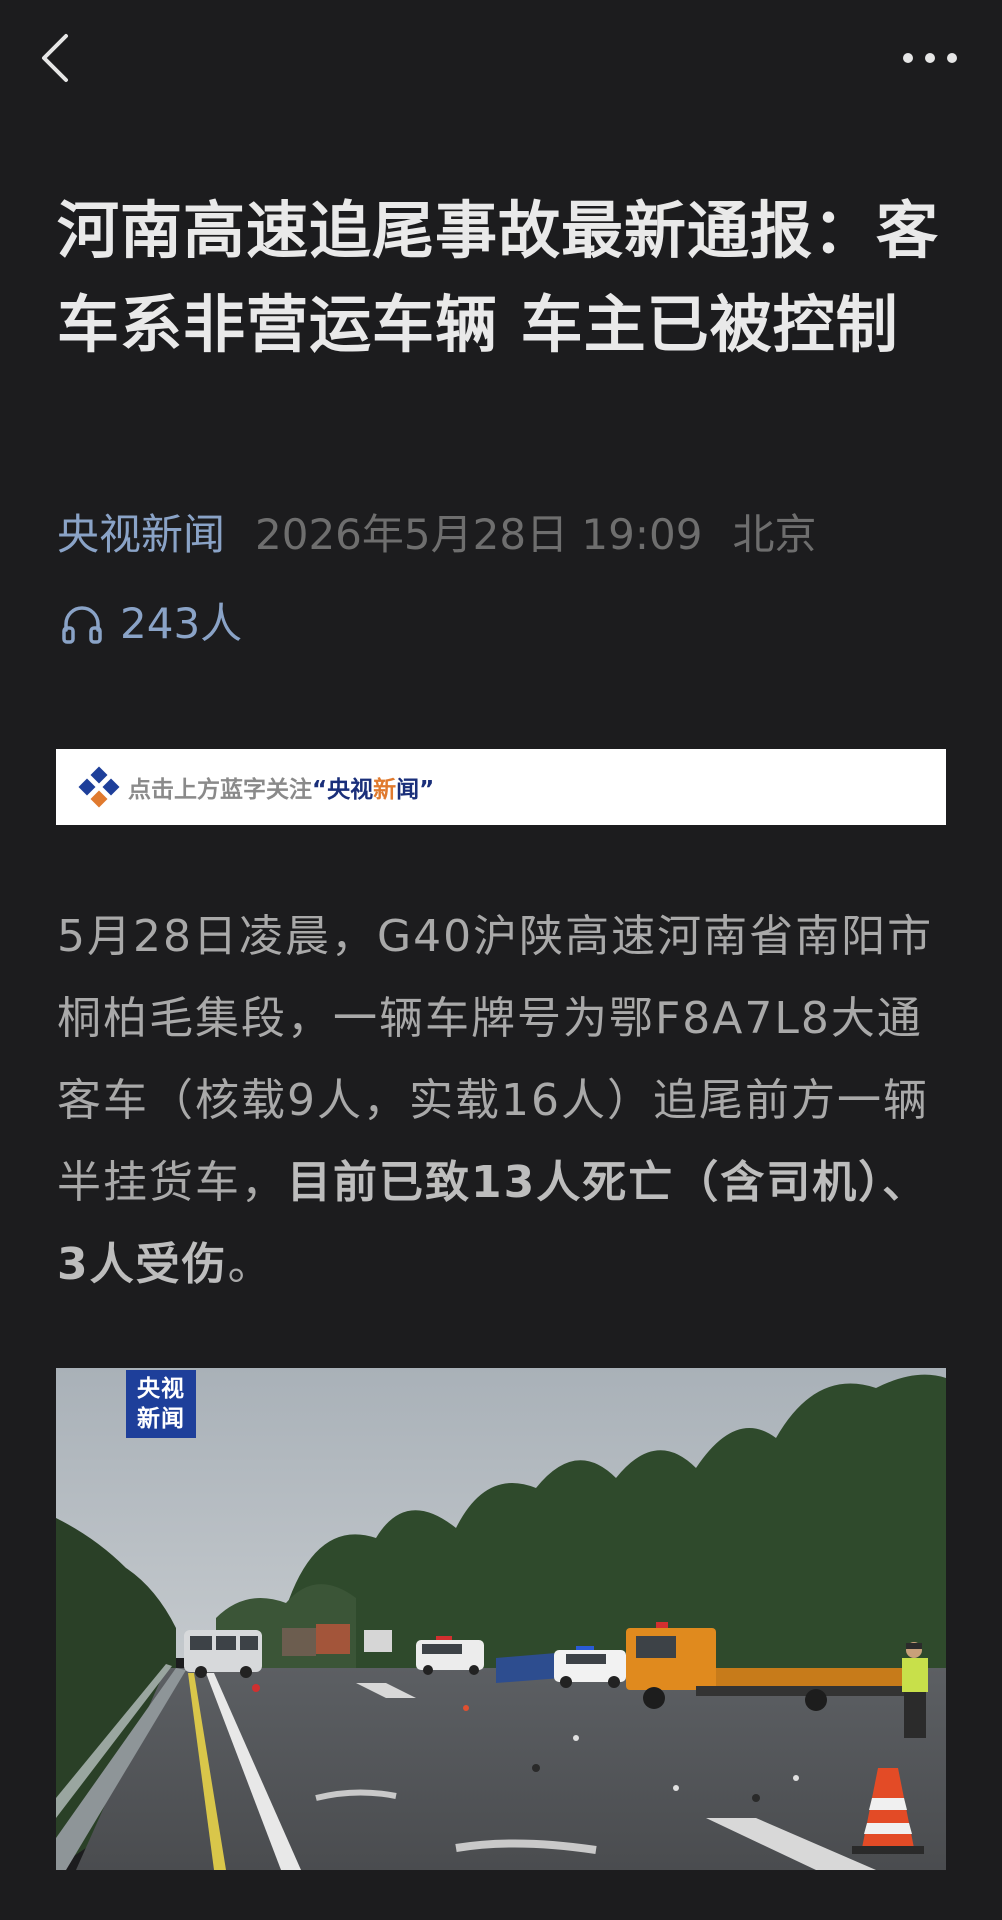  What do you see at coordinates (408, 790) in the screenshot?
I see `brand-part3: 闻` at bounding box center [408, 790].